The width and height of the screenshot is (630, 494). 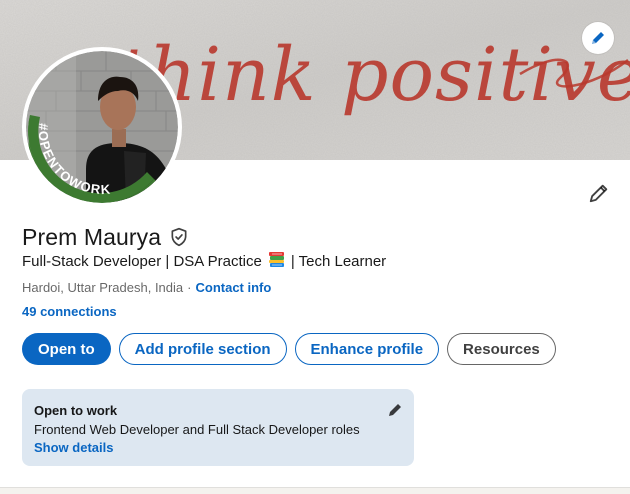 I want to click on open-to-work-title: Open to work, so click(x=76, y=410).